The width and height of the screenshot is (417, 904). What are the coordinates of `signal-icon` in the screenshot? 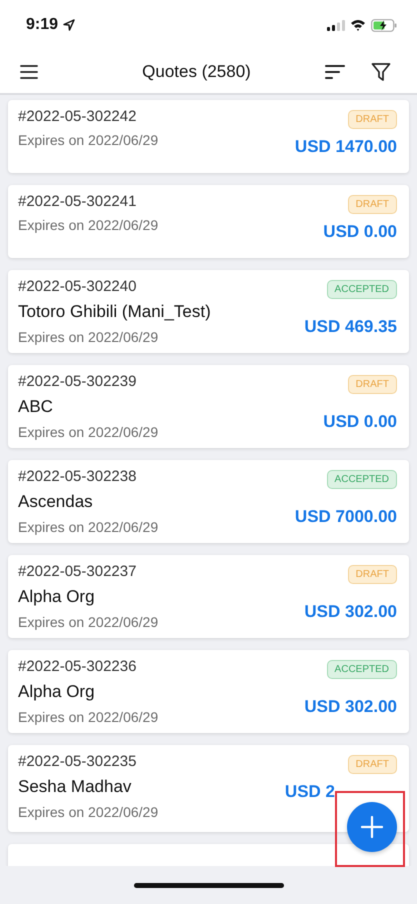 It's located at (336, 25).